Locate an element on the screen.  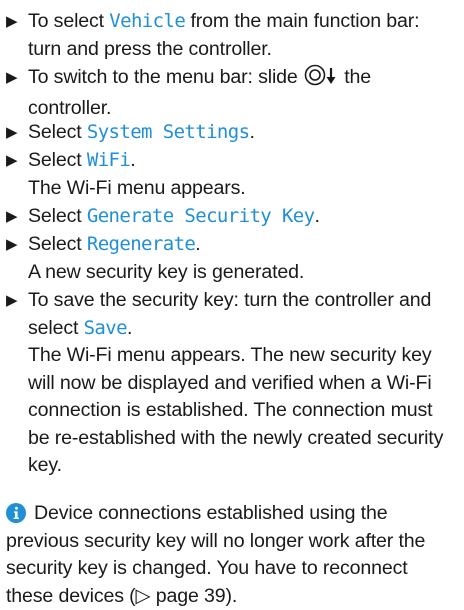
controller-slide-down-icon is located at coordinates (321, 79).